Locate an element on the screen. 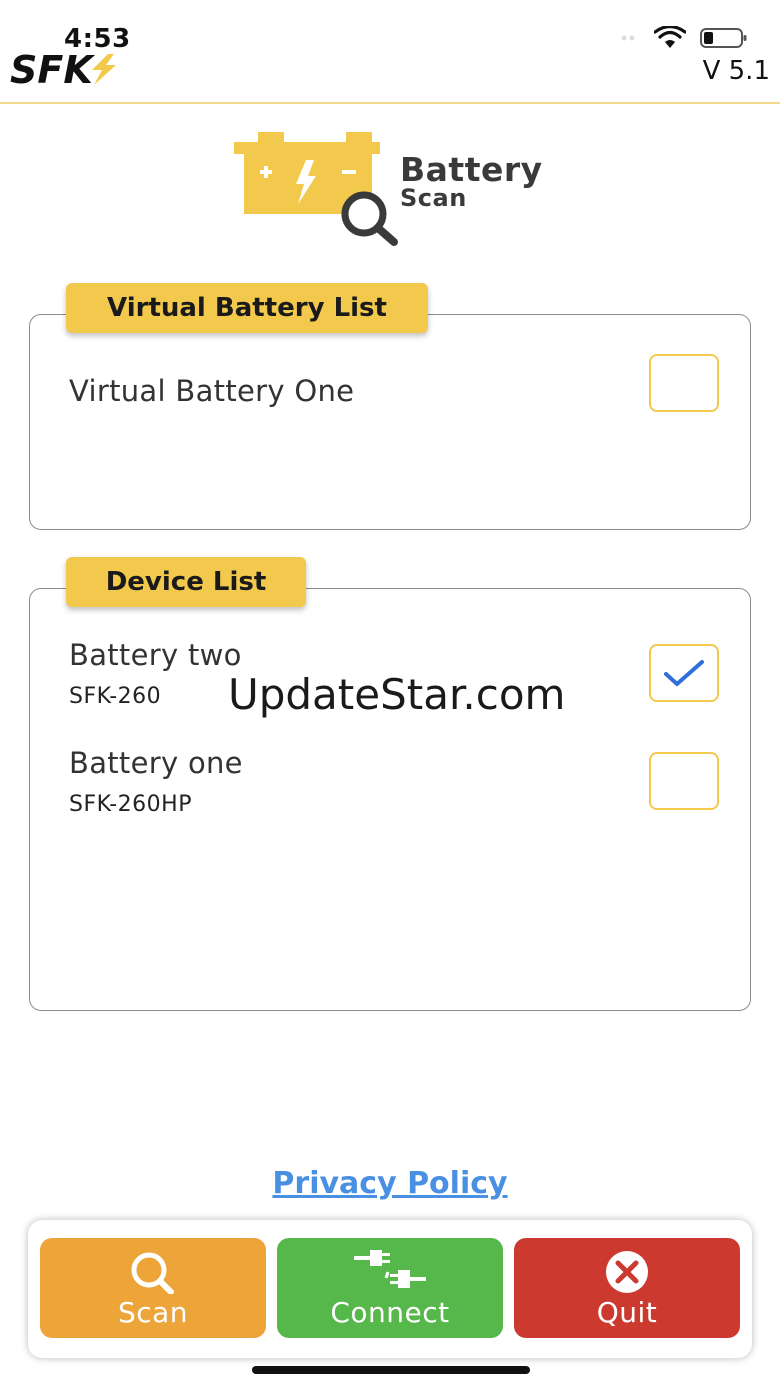 The width and height of the screenshot is (780, 1387). wifi-icon is located at coordinates (670, 37).